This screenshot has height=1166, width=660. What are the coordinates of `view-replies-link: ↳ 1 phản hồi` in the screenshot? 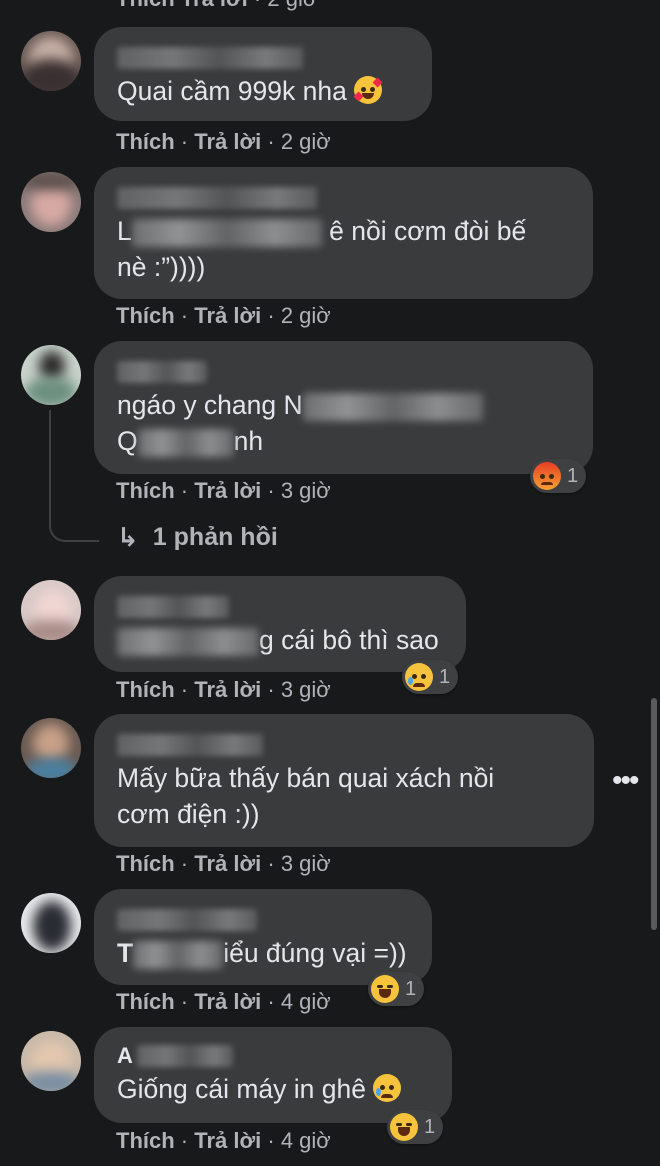 It's located at (197, 537).